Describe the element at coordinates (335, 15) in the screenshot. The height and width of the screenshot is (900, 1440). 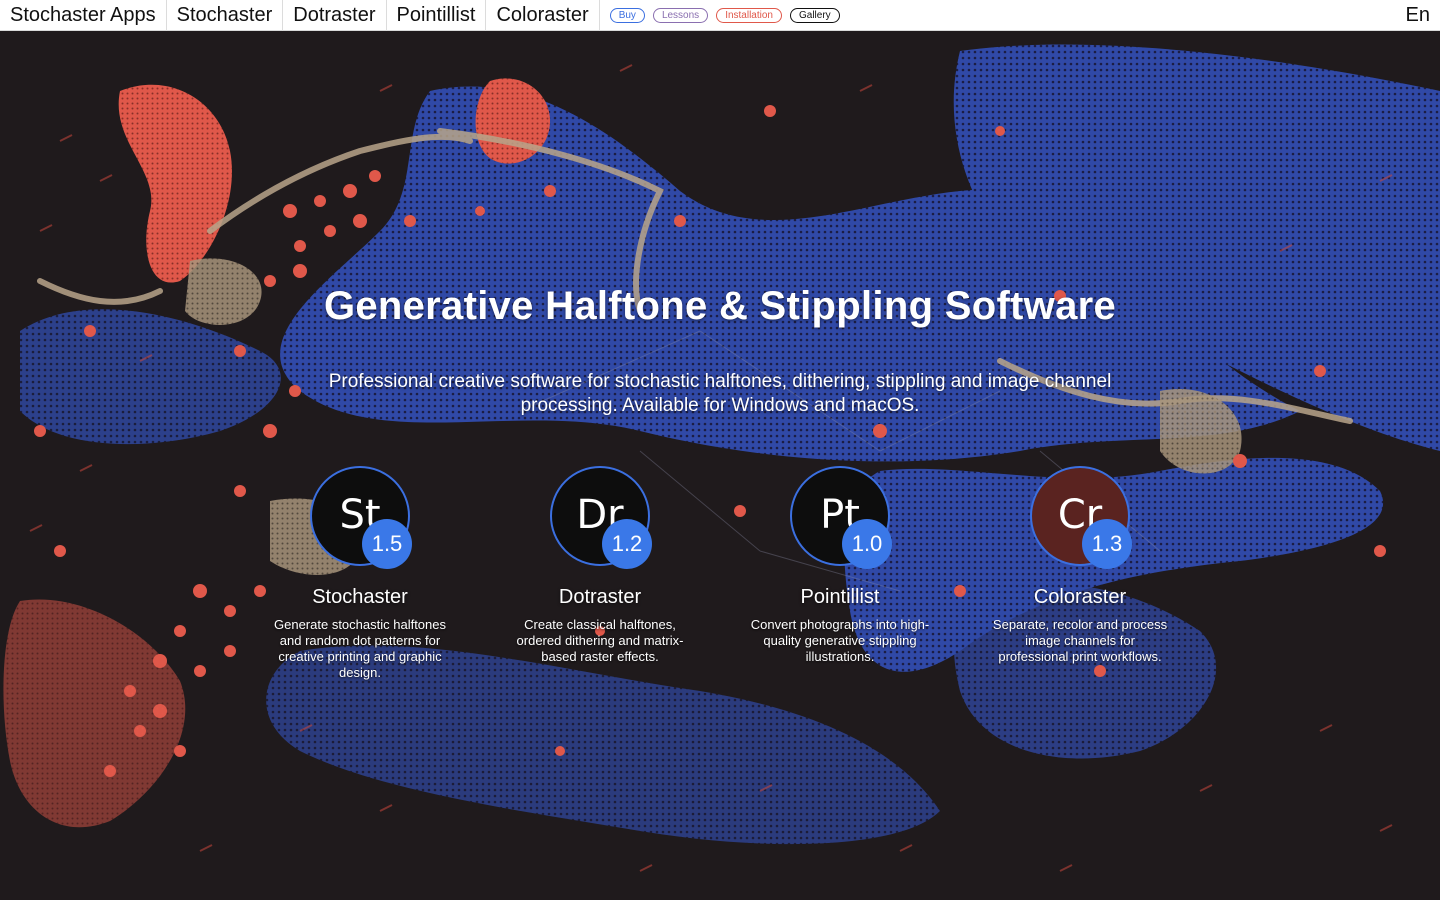
I see `nav-item-dotraster: Dotraster` at that location.